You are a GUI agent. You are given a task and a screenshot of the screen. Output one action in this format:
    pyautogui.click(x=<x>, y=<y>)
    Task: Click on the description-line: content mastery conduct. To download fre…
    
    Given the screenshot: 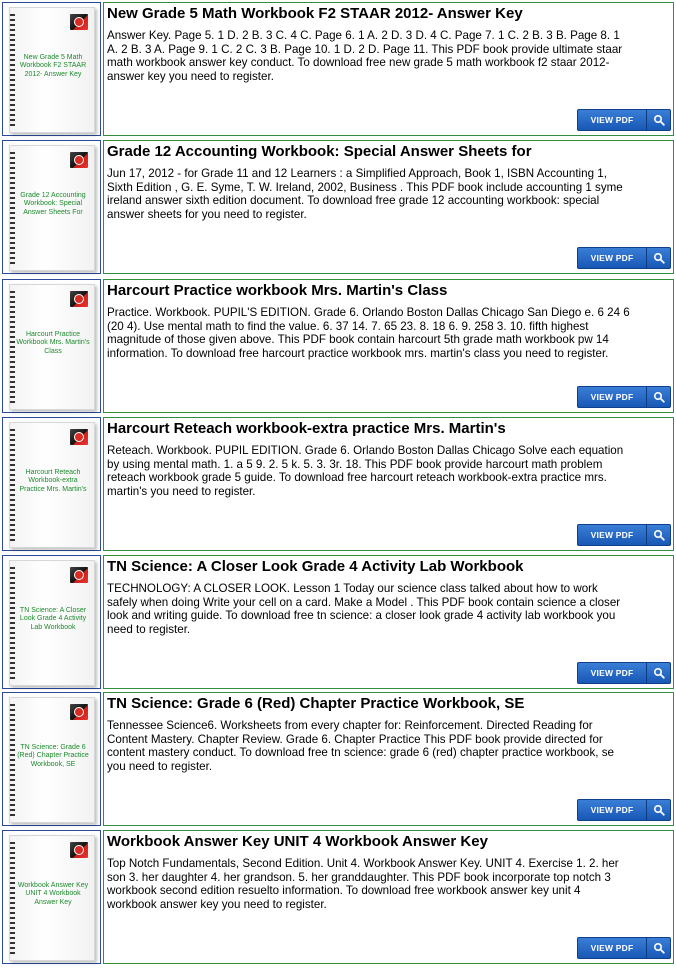 What is the action you would take?
    pyautogui.click(x=360, y=753)
    